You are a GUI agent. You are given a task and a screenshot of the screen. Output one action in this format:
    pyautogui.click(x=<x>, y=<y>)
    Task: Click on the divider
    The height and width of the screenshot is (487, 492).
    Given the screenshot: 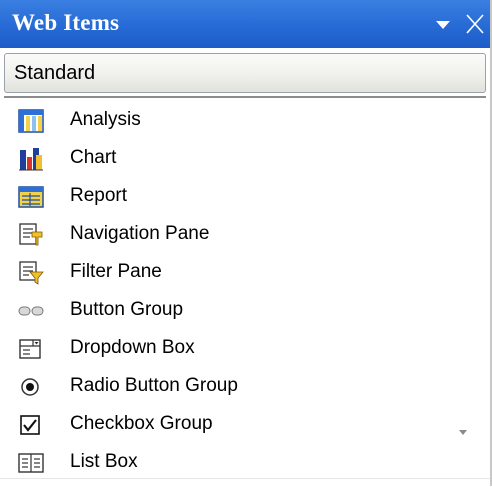 What is the action you would take?
    pyautogui.click(x=245, y=97)
    